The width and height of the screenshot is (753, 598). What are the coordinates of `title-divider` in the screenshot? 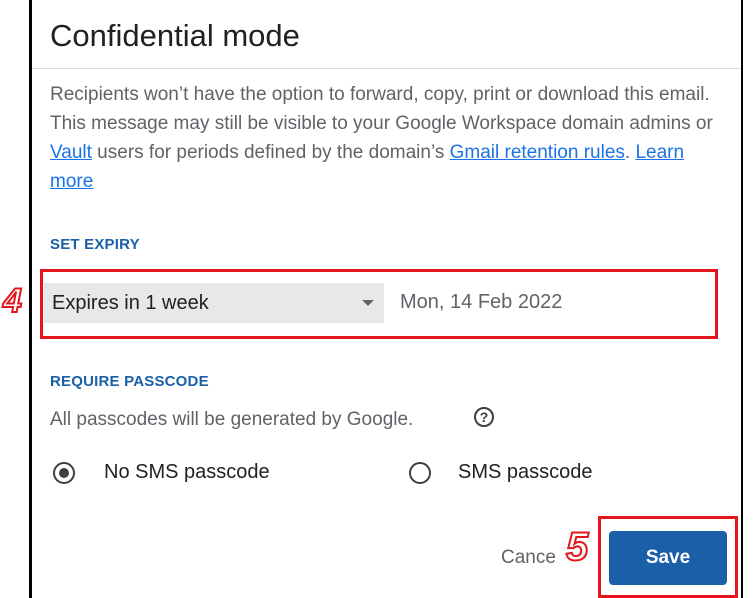 It's located at (386, 68).